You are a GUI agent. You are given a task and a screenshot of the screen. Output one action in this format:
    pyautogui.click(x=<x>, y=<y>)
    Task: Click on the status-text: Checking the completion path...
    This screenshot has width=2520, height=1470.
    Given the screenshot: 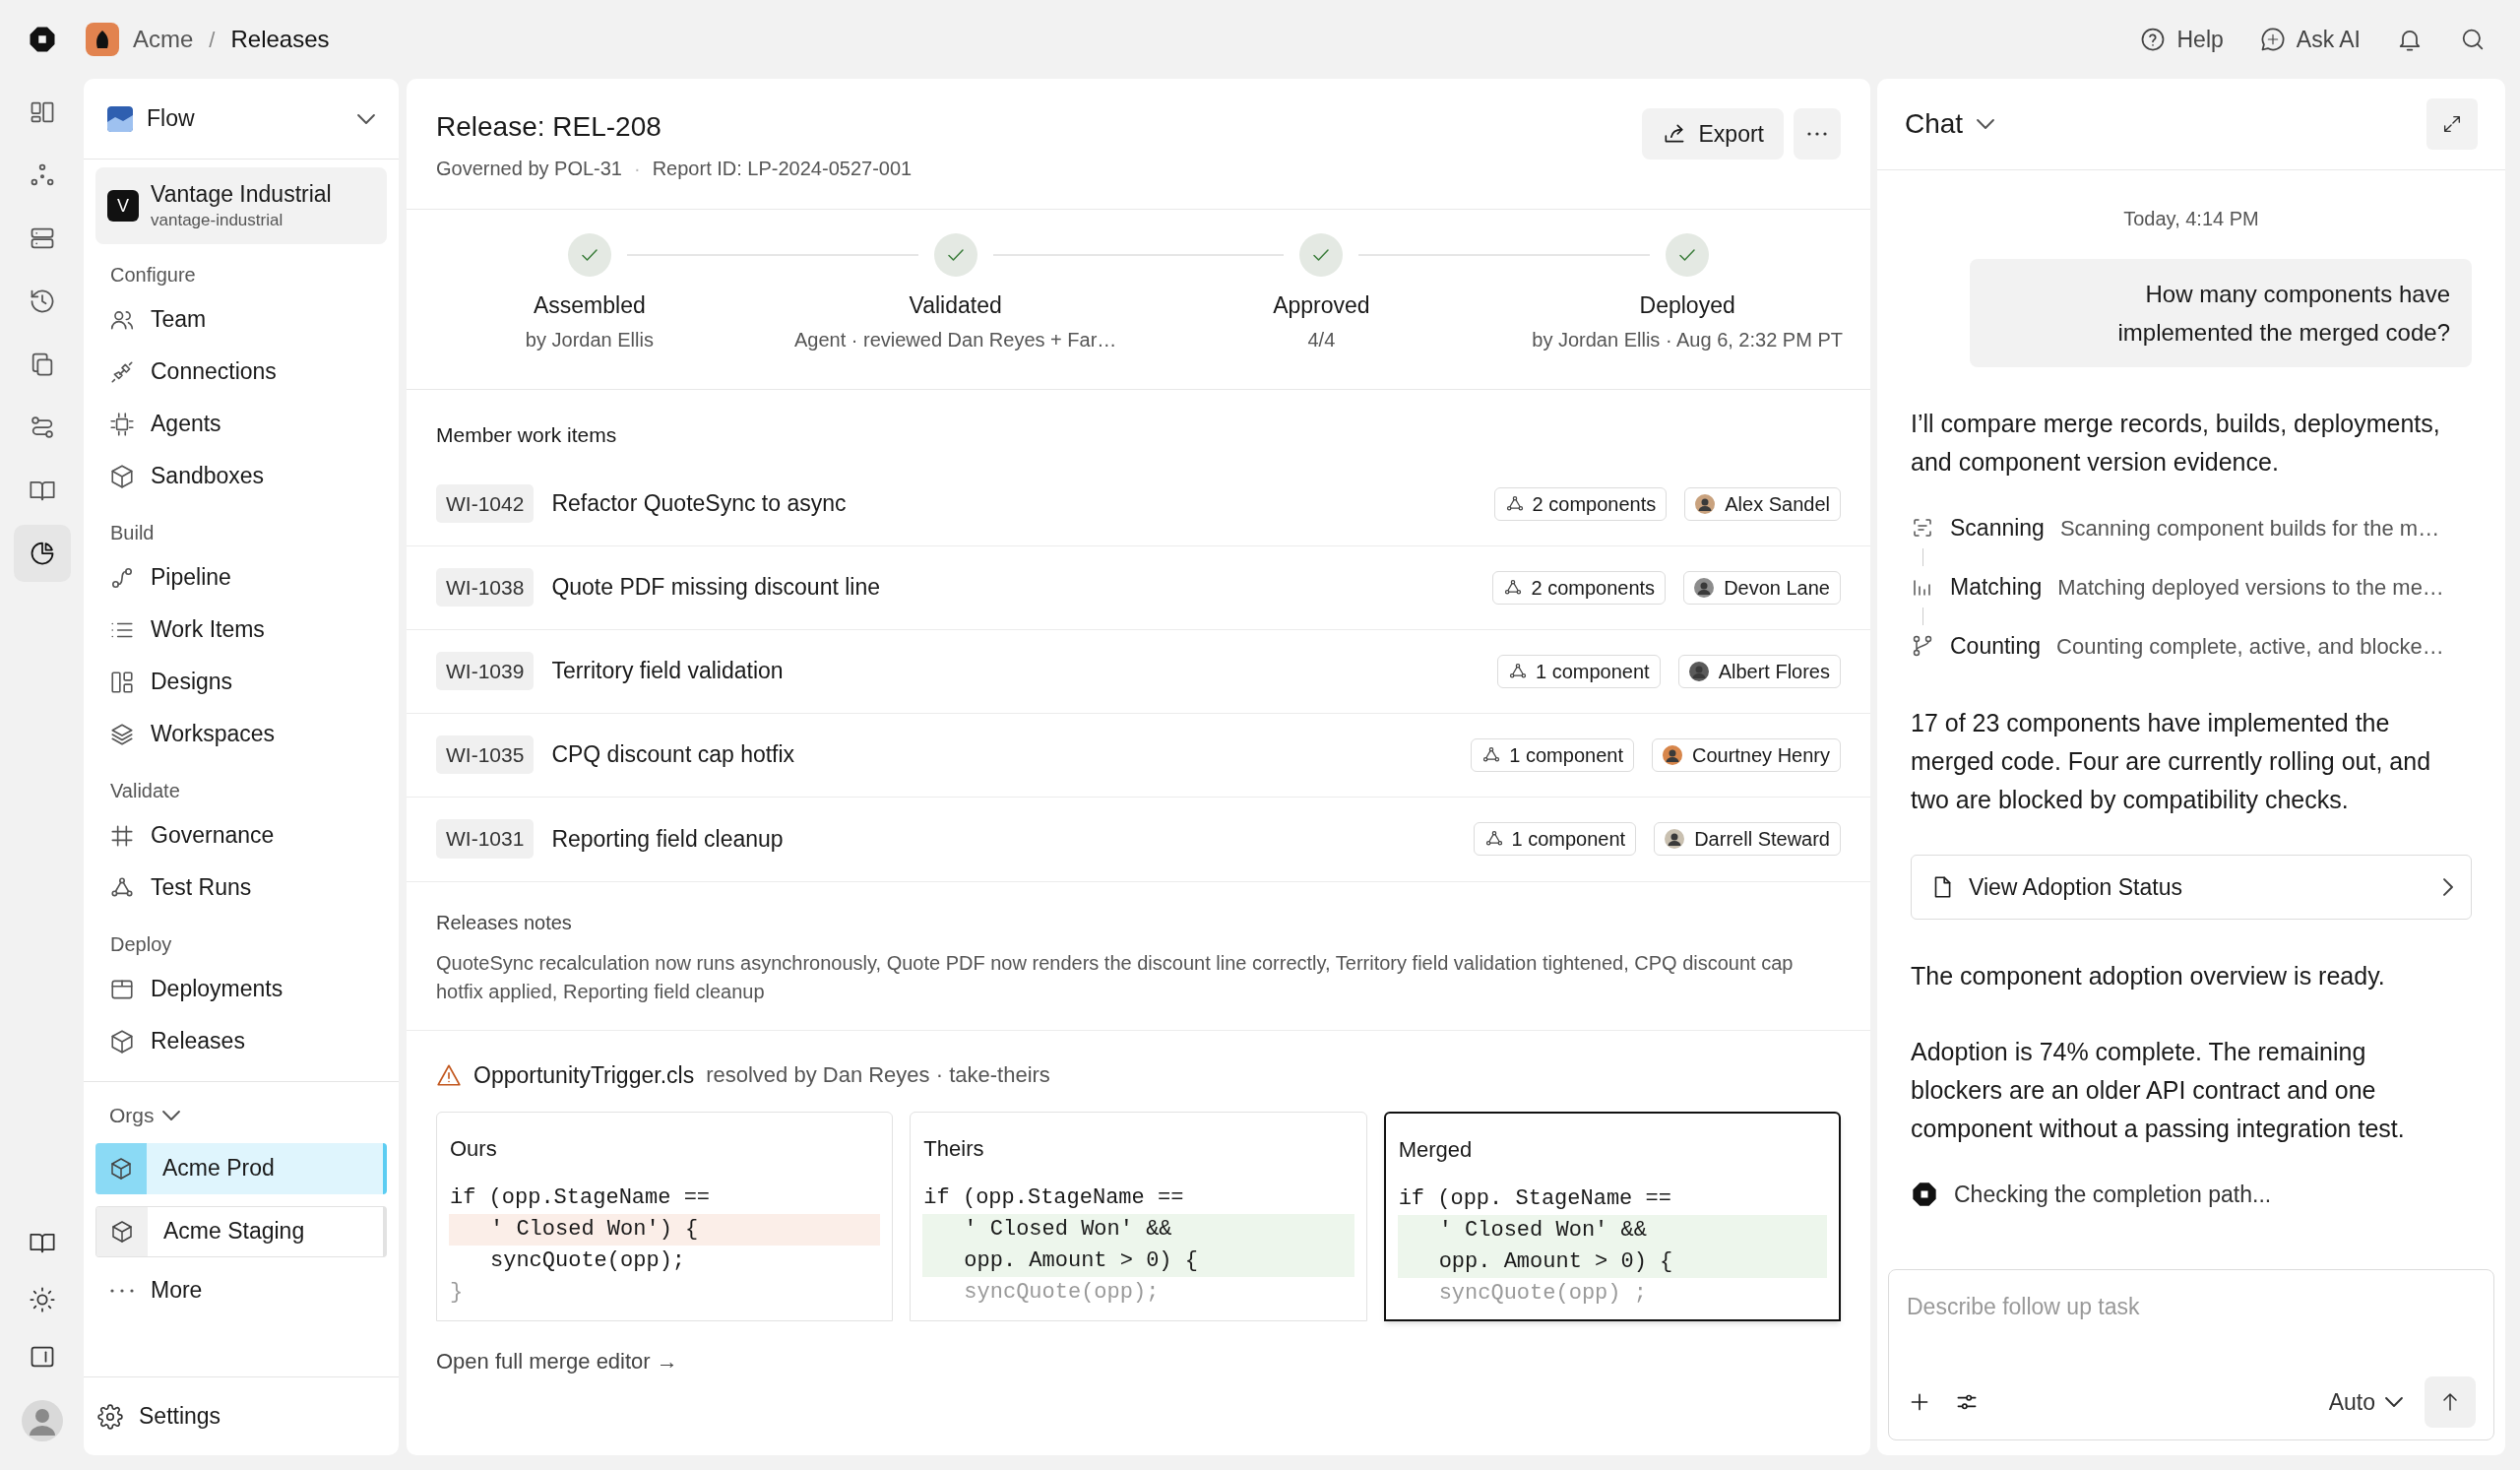 What is the action you would take?
    pyautogui.click(x=2113, y=1195)
    